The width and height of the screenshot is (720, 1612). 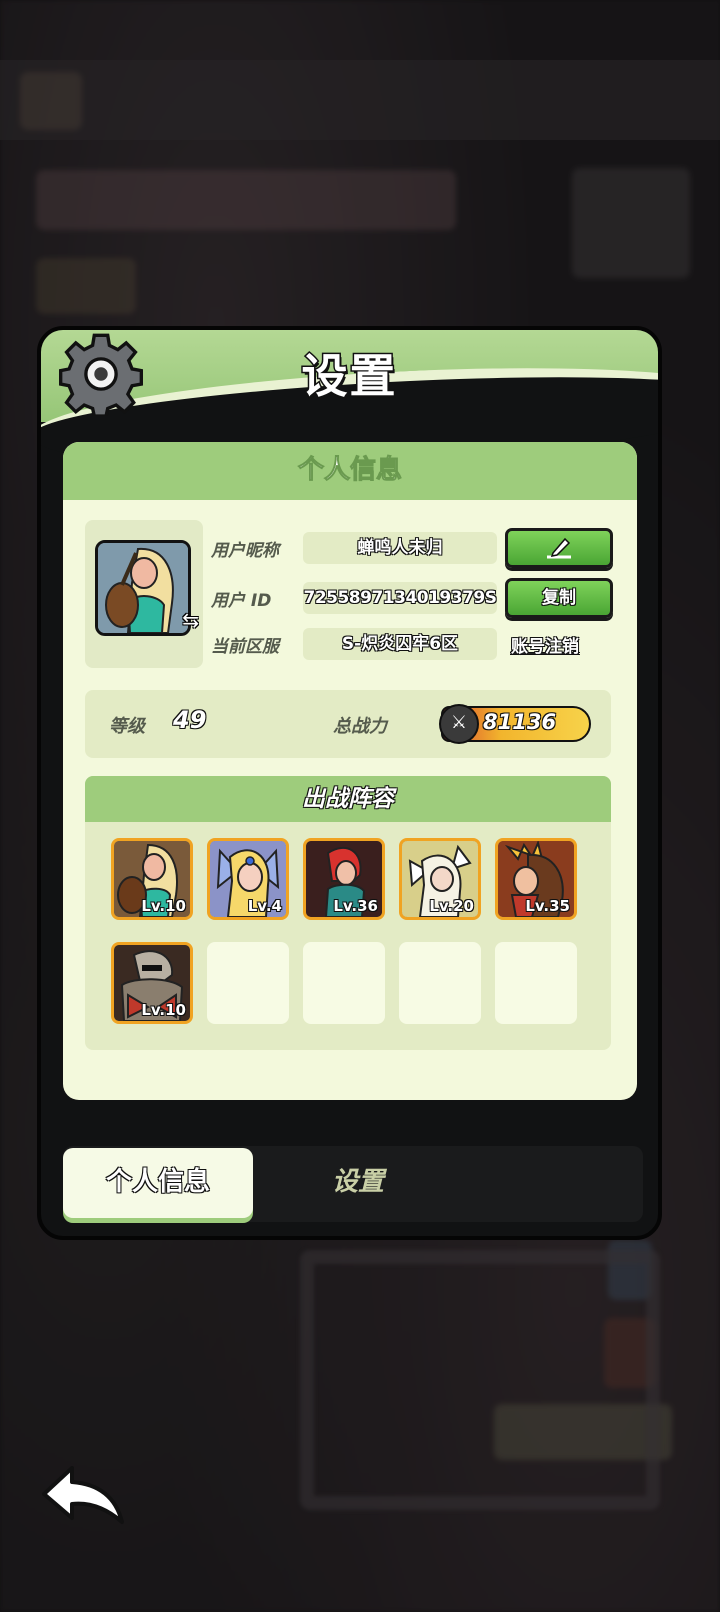 I want to click on hero-level: Lv.20, so click(x=451, y=906).